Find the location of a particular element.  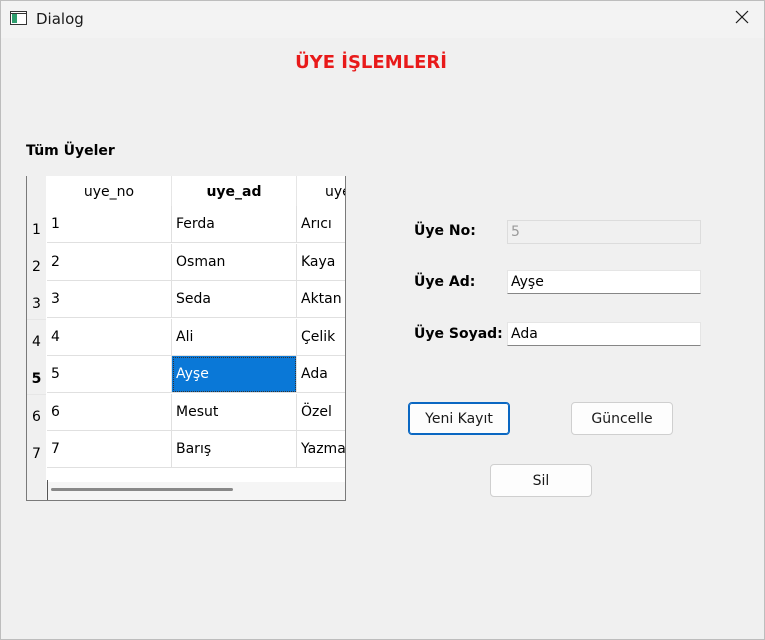

table-cell: 7 is located at coordinates (109, 449).